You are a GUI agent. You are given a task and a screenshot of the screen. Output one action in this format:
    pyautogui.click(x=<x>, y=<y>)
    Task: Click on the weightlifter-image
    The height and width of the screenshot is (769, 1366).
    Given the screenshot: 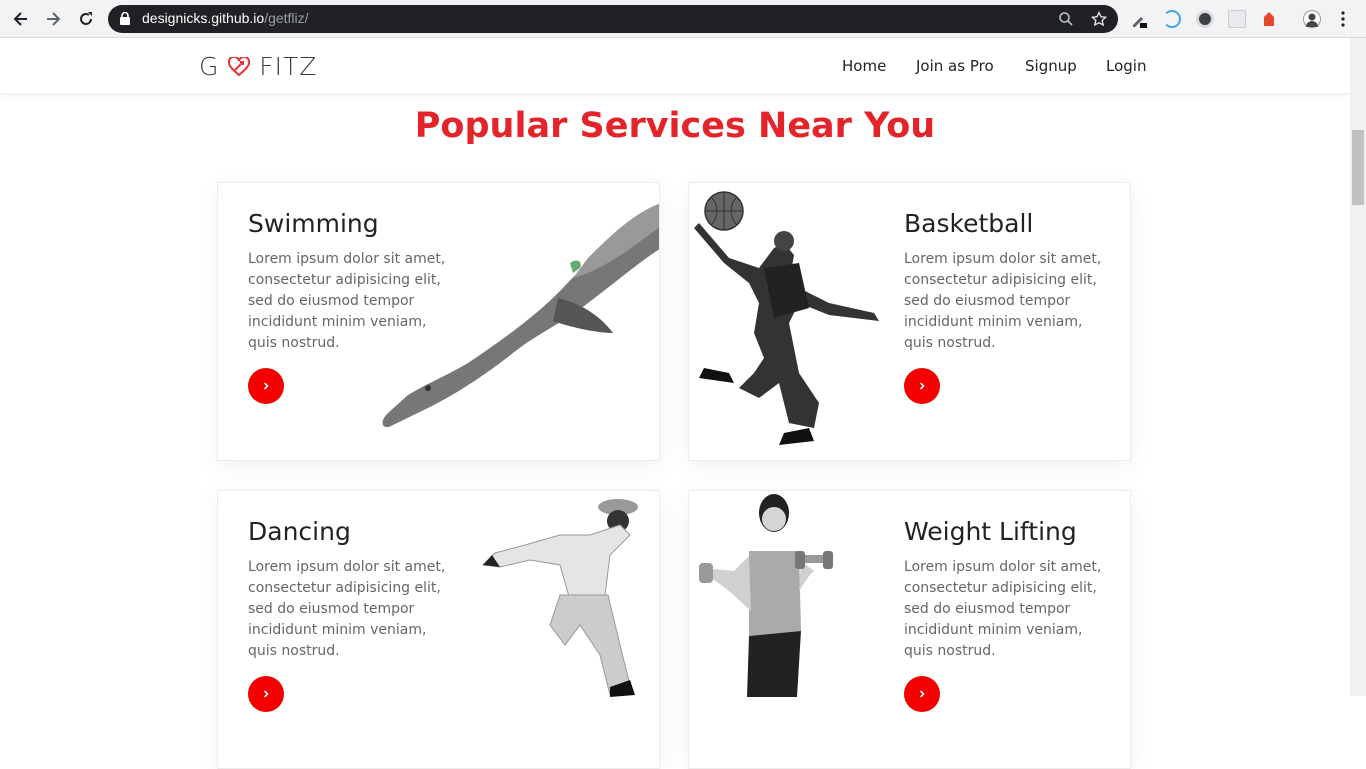 What is the action you would take?
    pyautogui.click(x=766, y=595)
    